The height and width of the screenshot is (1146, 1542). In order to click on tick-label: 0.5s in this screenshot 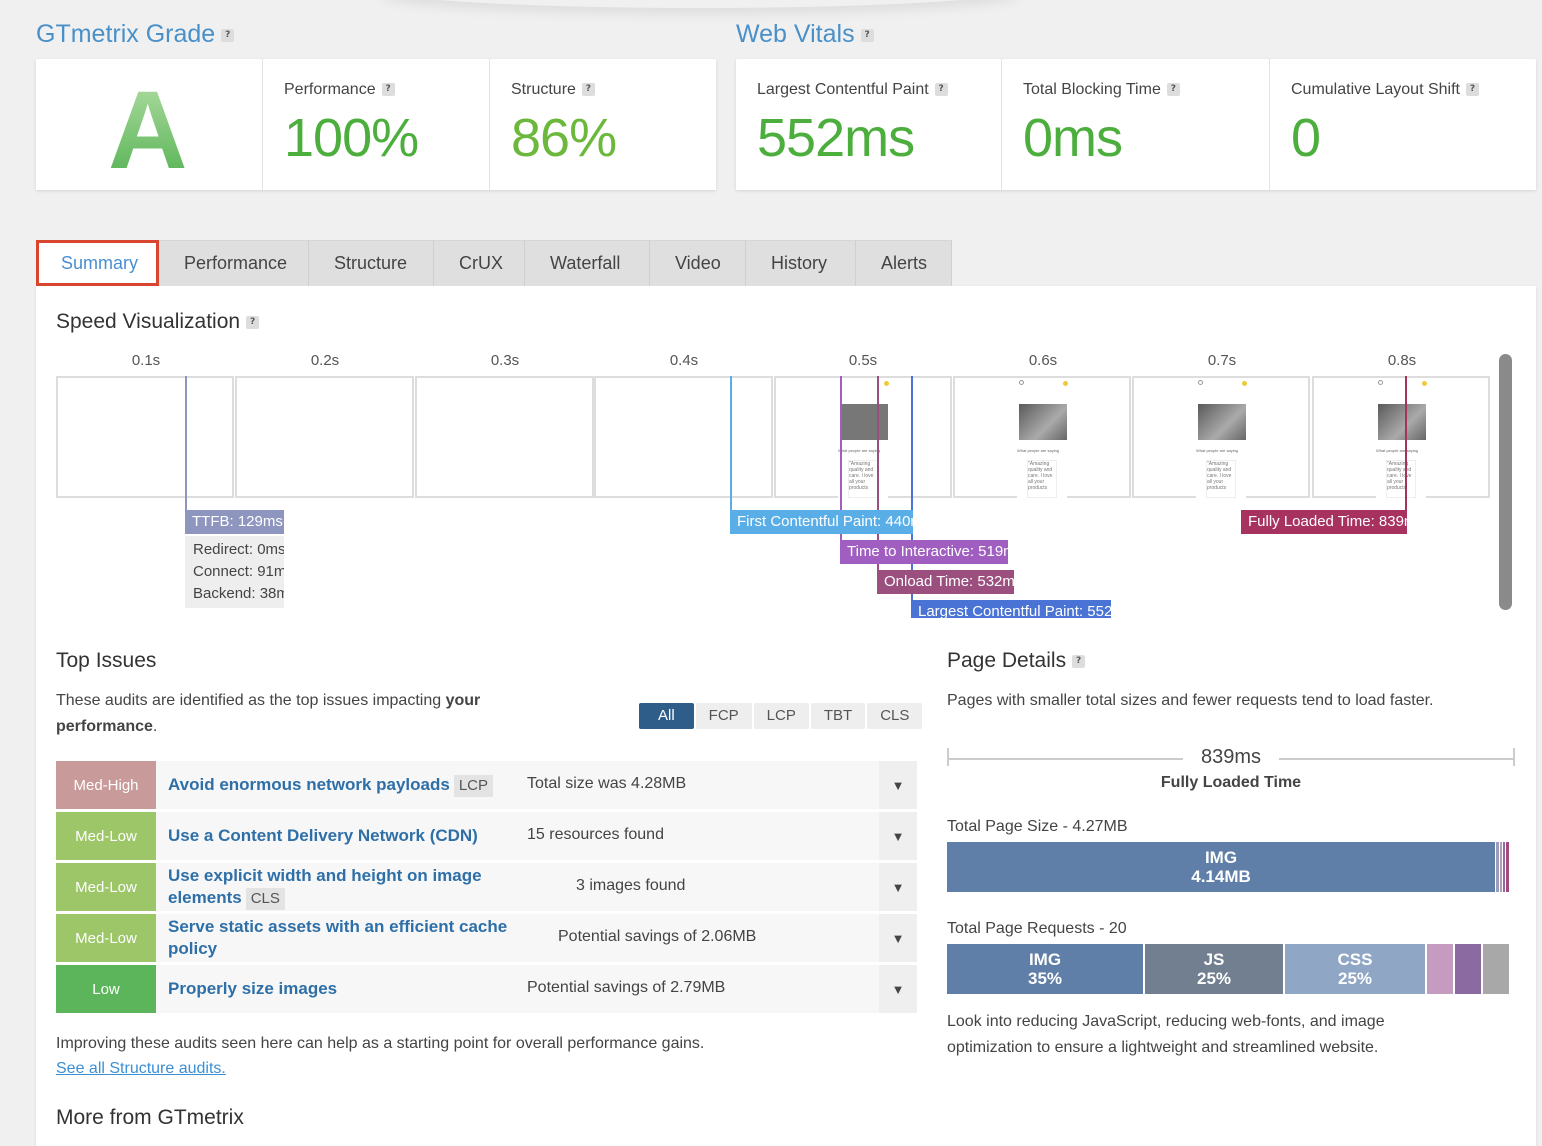, I will do `click(863, 360)`.